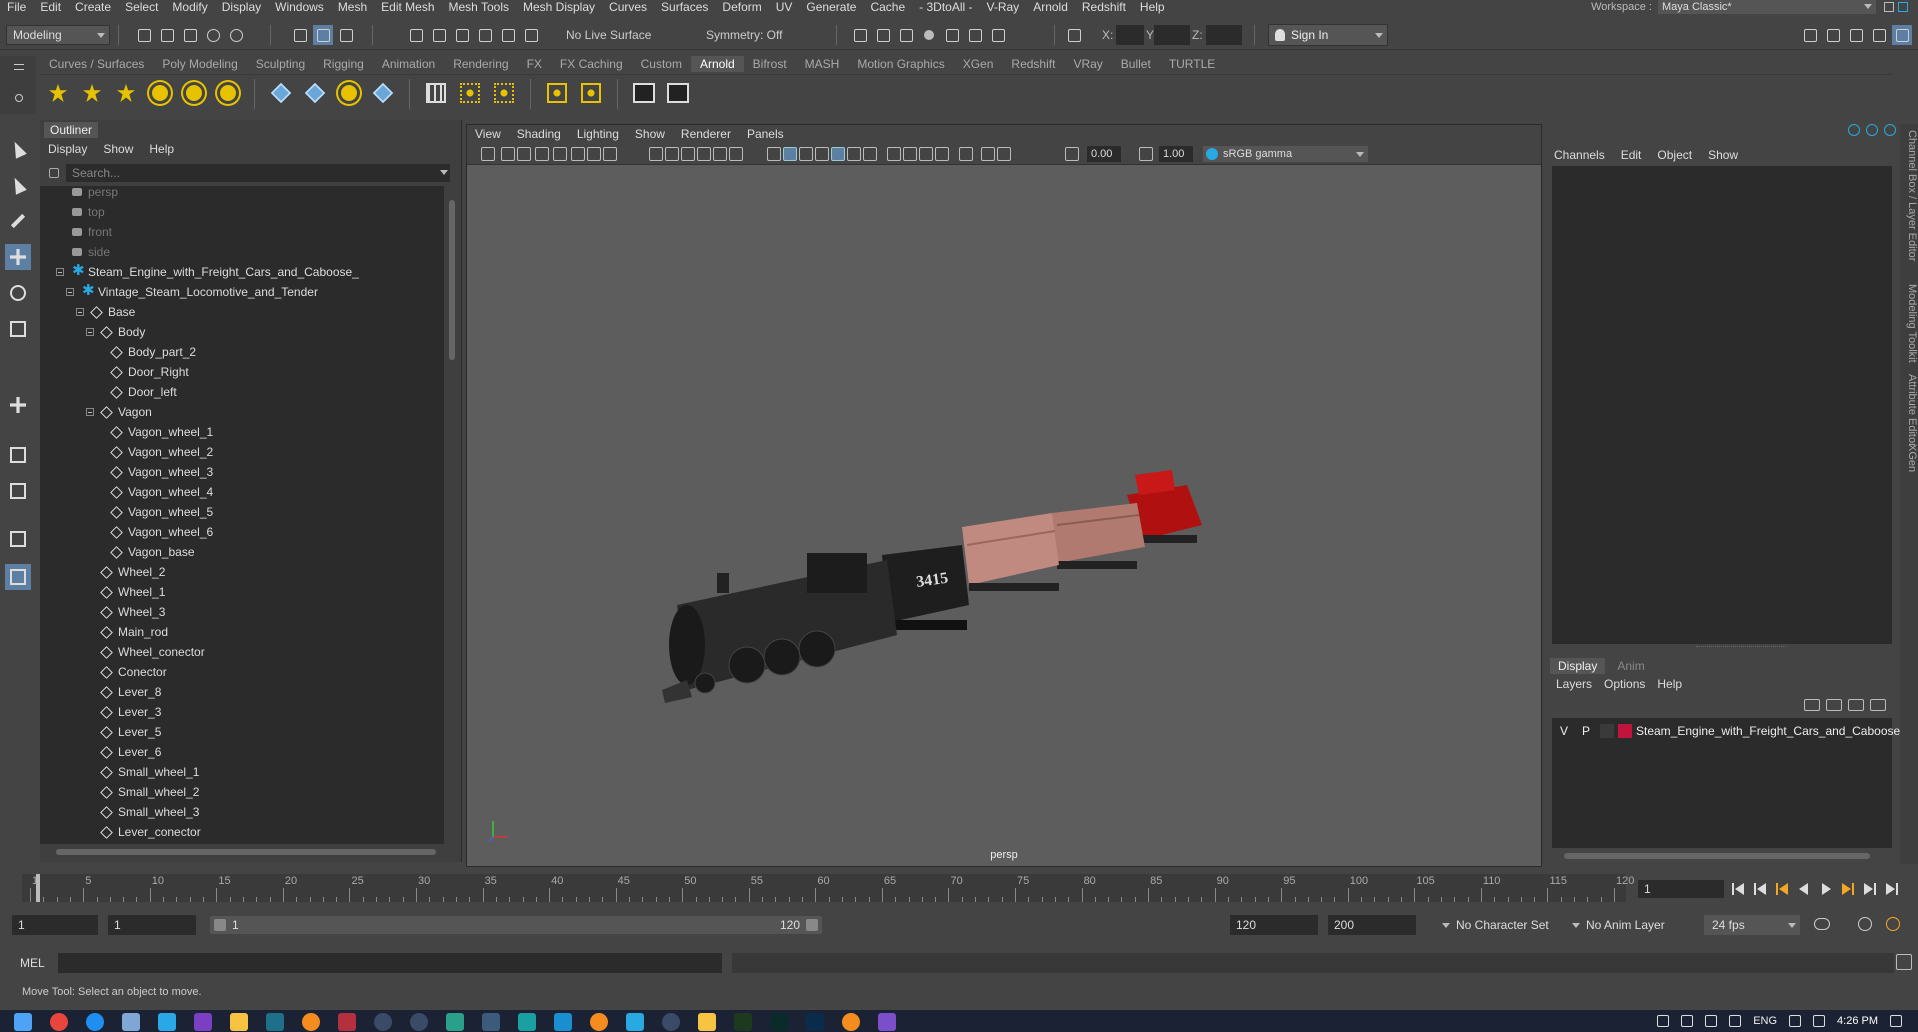 This screenshot has width=1918, height=1032. I want to click on animation-preferences-icon, so click(1893, 924).